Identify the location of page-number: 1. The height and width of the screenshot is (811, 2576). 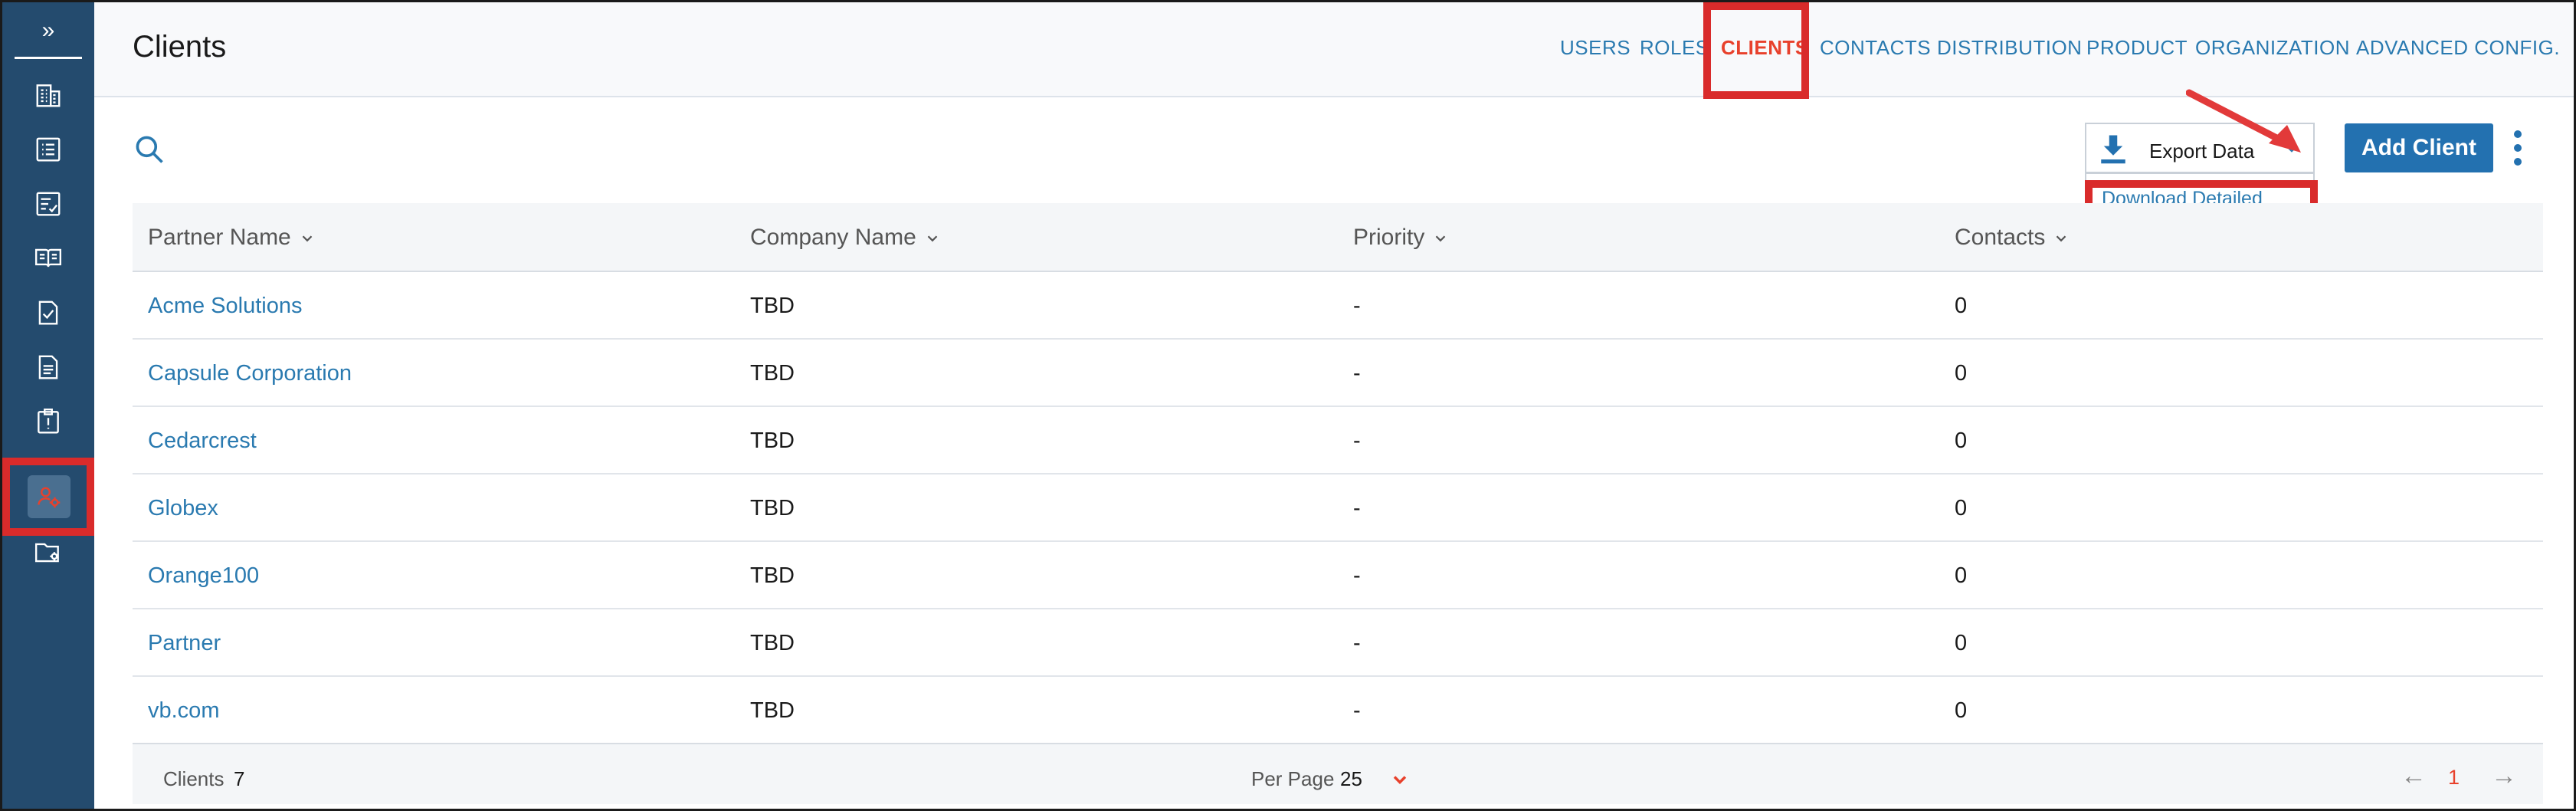
(2454, 778).